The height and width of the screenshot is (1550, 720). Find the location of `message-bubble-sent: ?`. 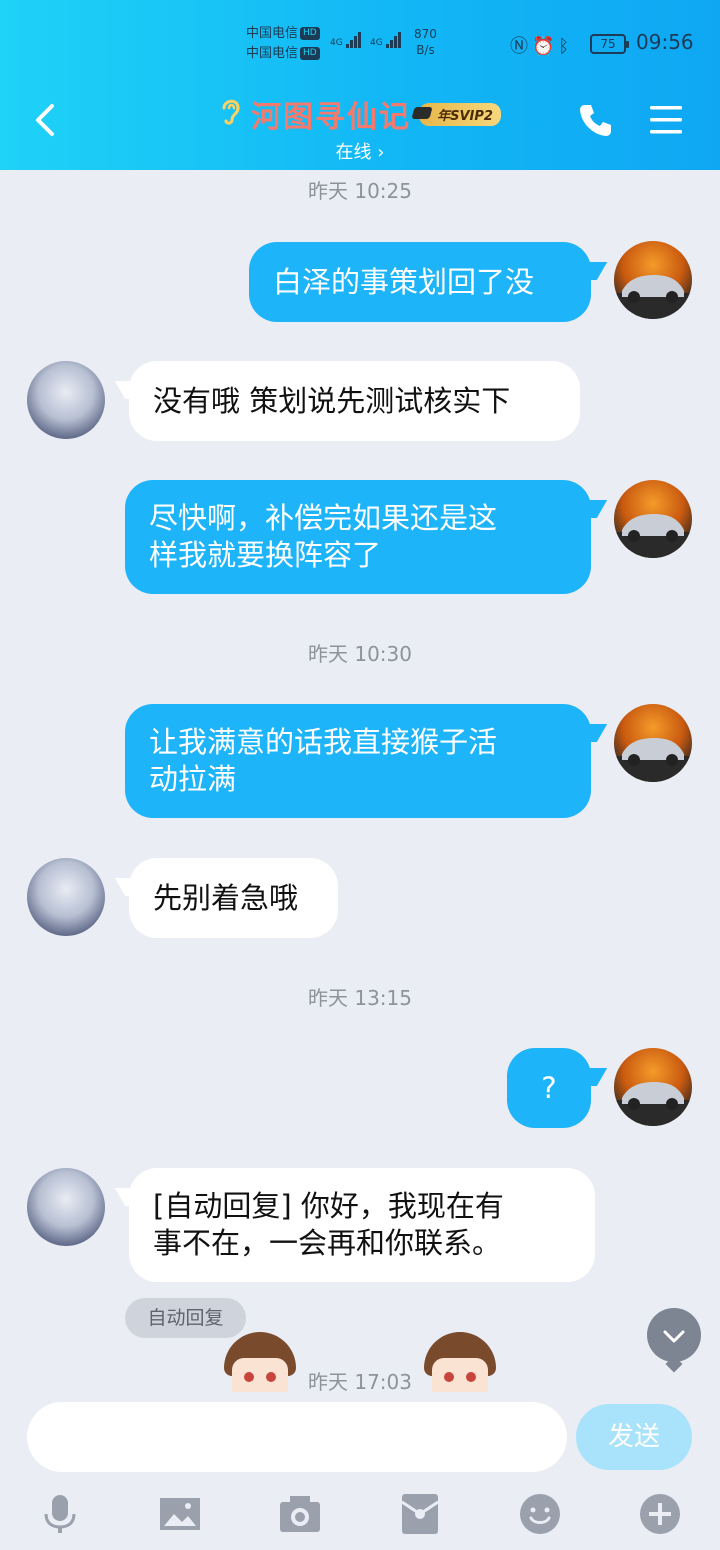

message-bubble-sent: ? is located at coordinates (549, 1088).